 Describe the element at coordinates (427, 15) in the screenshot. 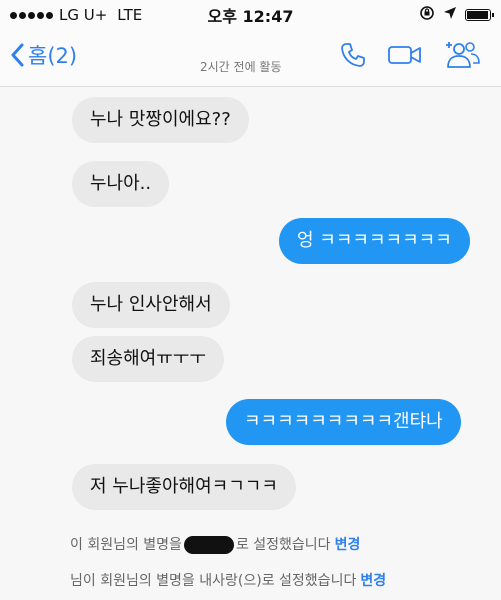

I see `rotation-lock-icon` at that location.